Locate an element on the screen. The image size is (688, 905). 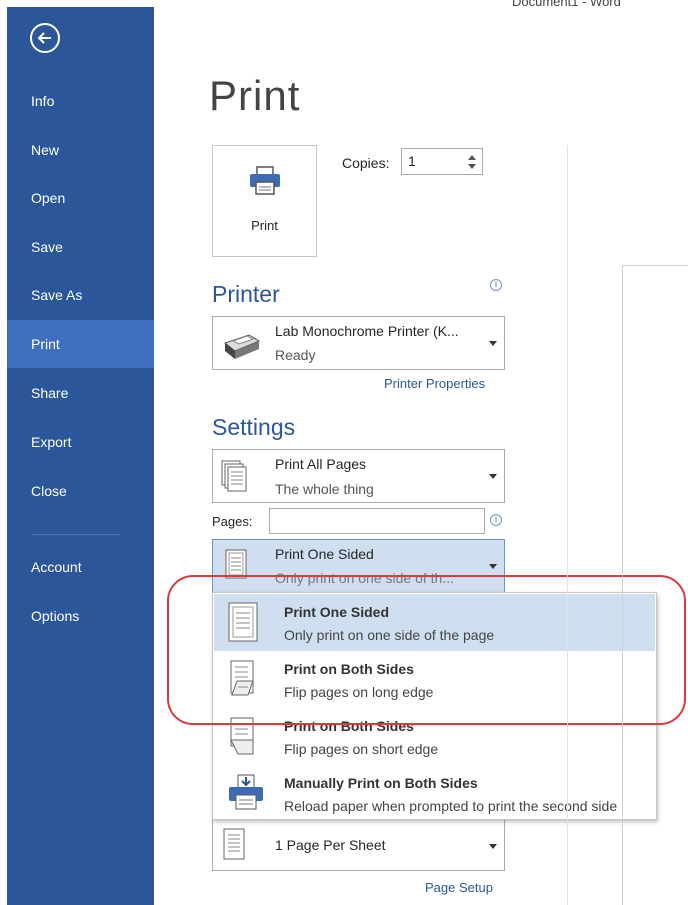
pages-icon is located at coordinates (234, 476).